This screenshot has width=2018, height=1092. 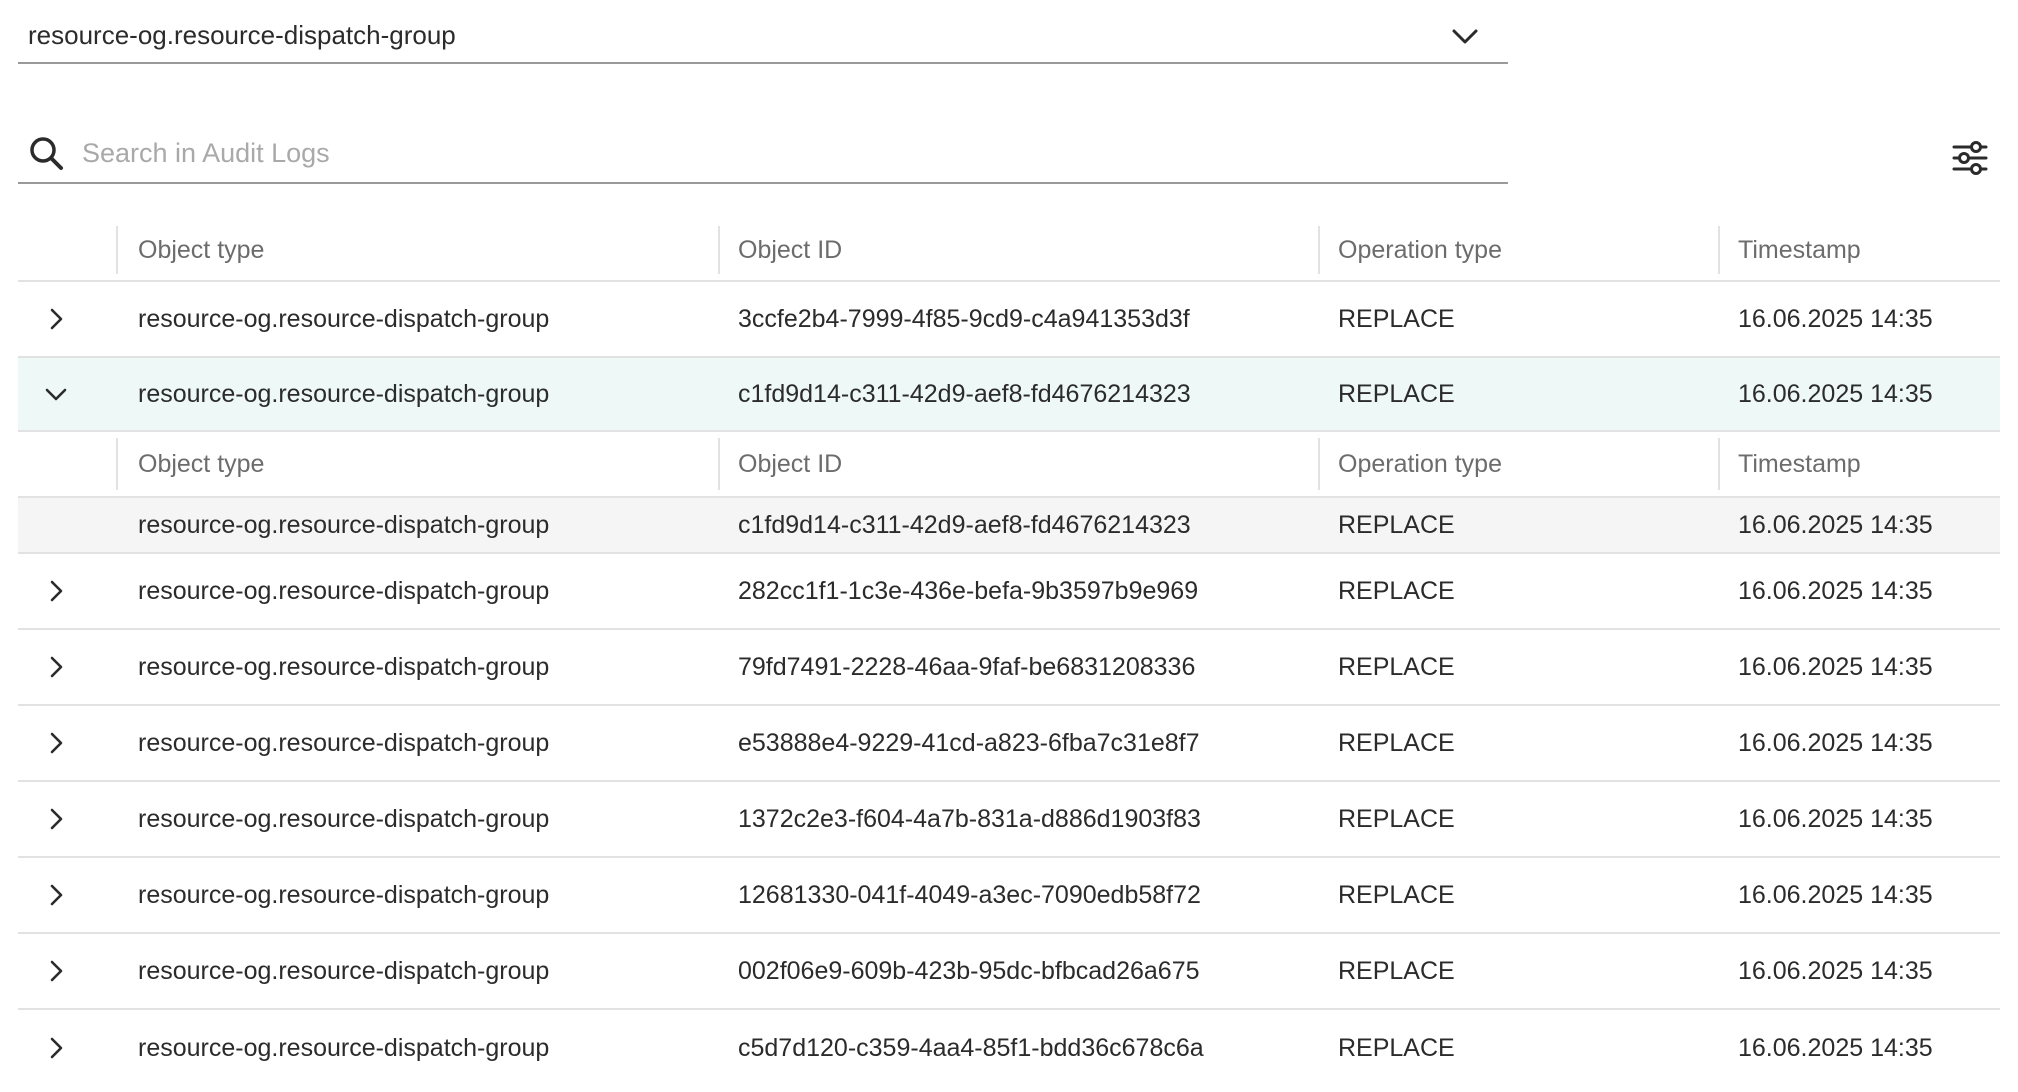 I want to click on search-icon, so click(x=46, y=153).